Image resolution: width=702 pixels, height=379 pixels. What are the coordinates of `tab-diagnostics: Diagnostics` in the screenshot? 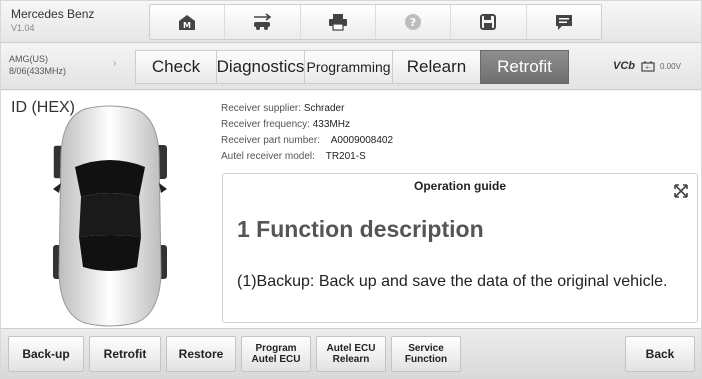 It's located at (260, 67).